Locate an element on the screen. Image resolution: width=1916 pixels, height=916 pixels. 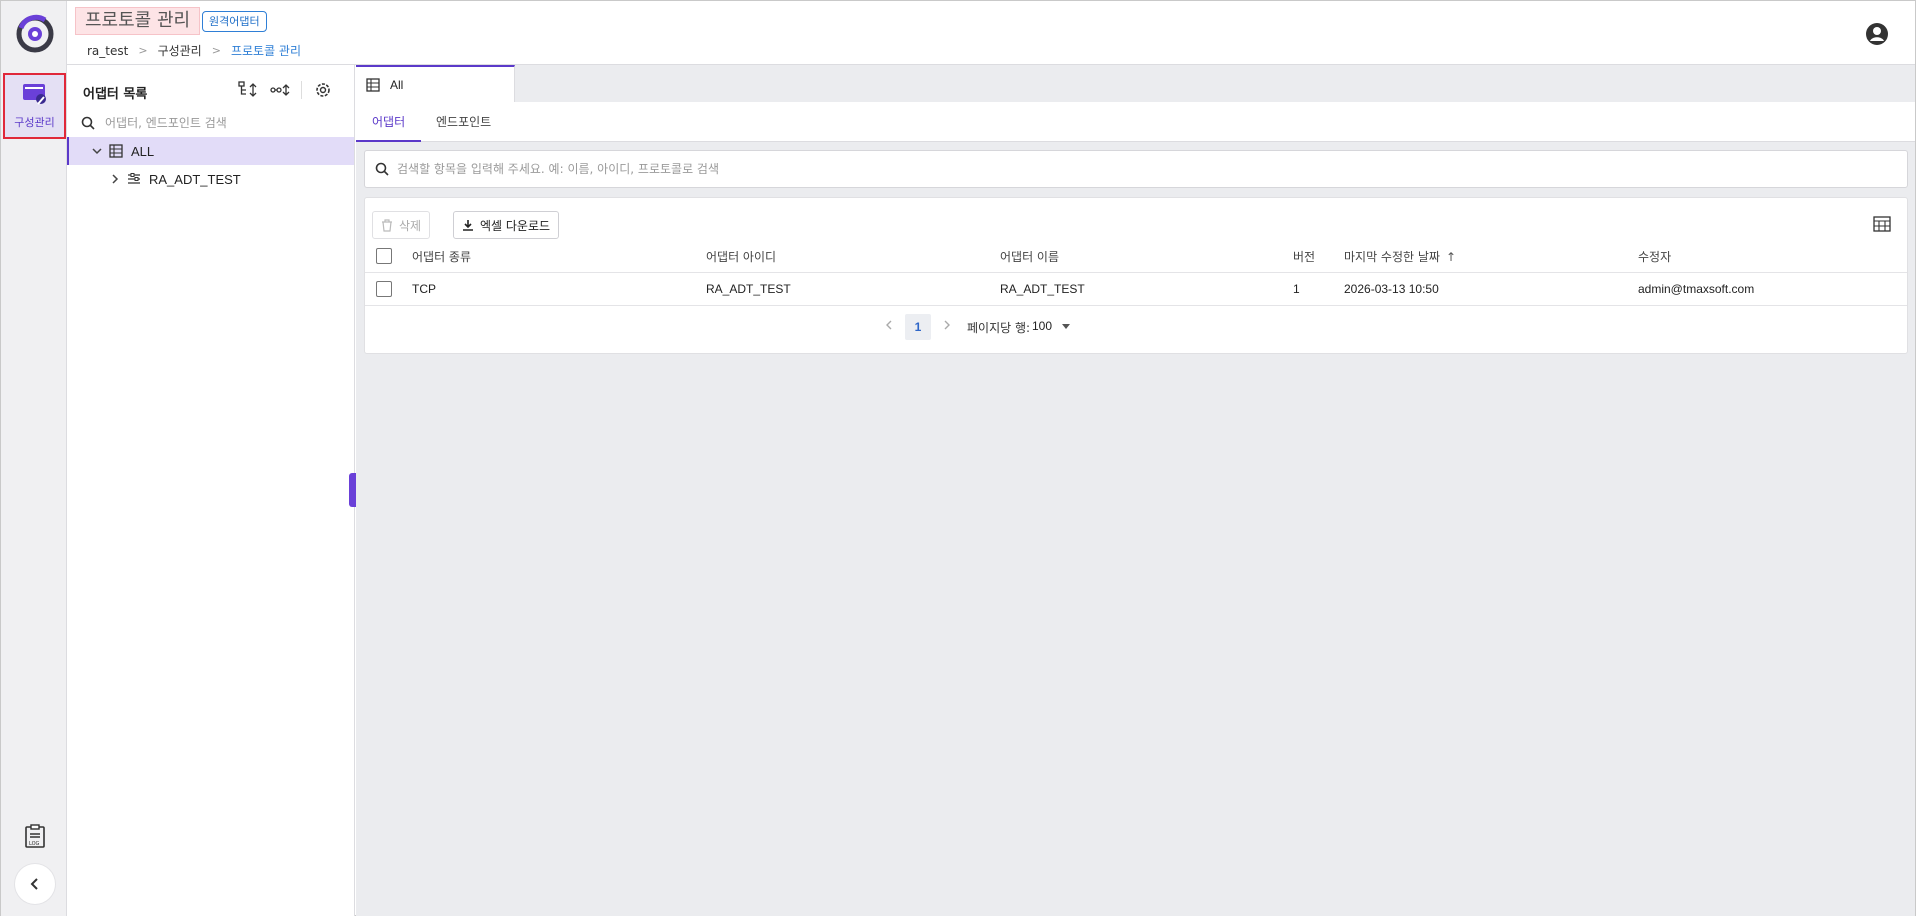
subtab-bar: 어댑터 엔드포인트 is located at coordinates (1135, 122).